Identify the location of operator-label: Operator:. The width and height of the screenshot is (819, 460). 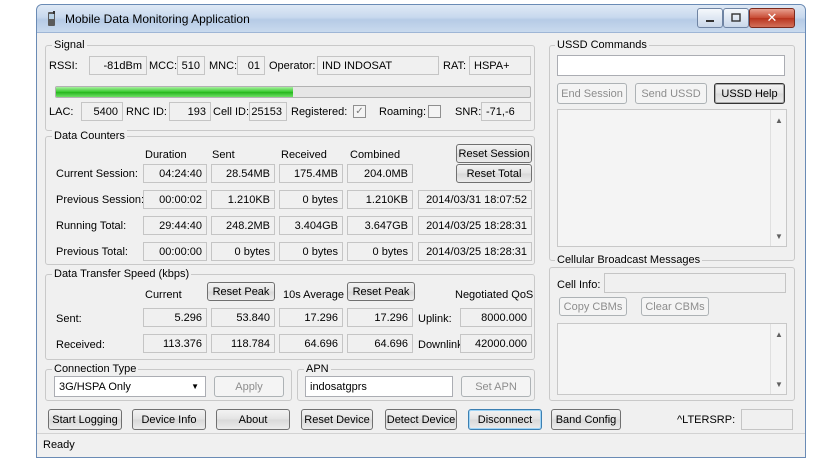
(292, 66).